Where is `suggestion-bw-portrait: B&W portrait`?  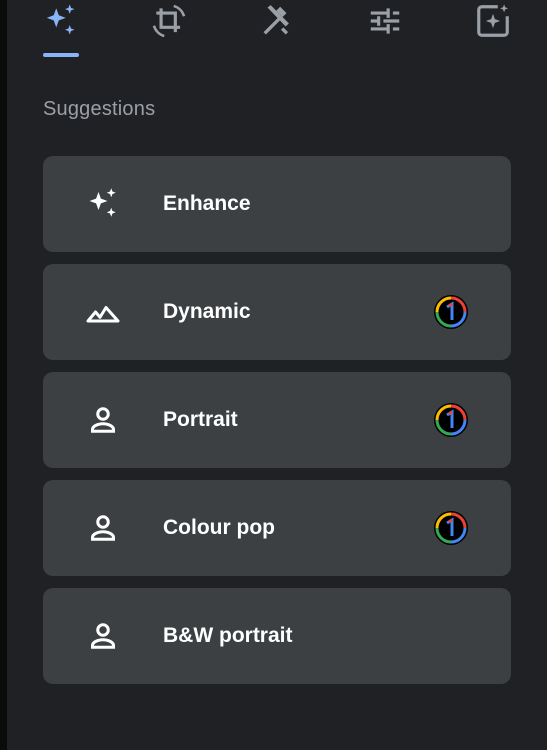 suggestion-bw-portrait: B&W portrait is located at coordinates (277, 636).